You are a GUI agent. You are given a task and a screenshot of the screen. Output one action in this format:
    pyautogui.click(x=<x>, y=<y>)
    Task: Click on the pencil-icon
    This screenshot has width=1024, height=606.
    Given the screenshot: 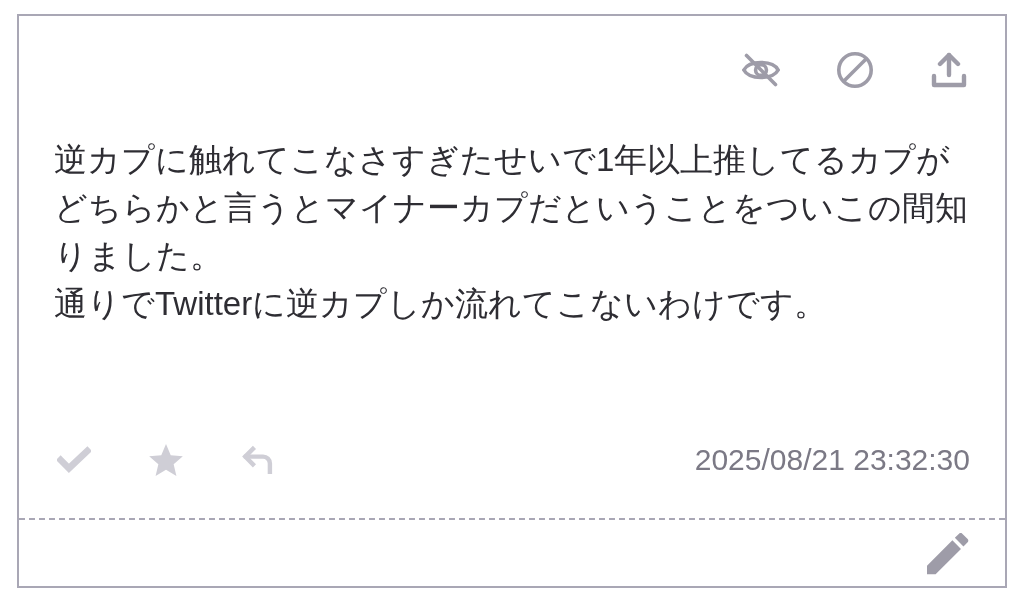 What is the action you would take?
    pyautogui.click(x=948, y=554)
    